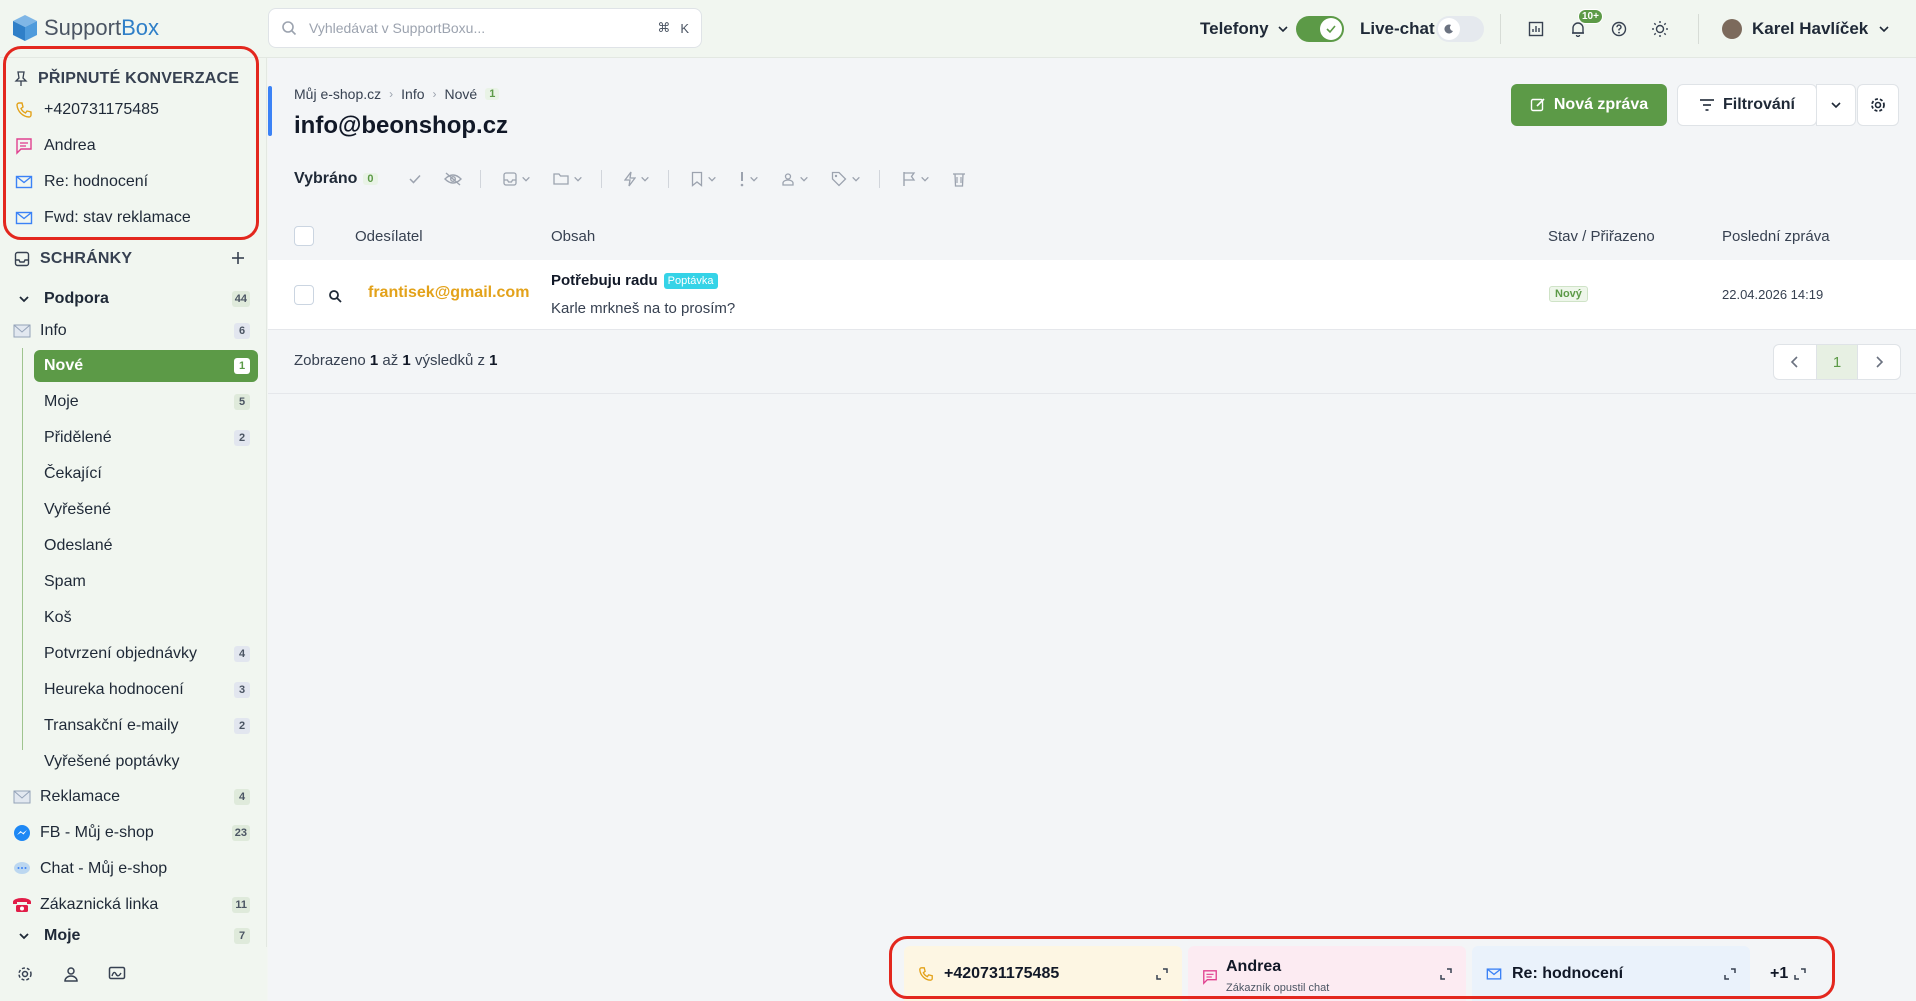 The image size is (1916, 1001). I want to click on tree-line, so click(22, 549).